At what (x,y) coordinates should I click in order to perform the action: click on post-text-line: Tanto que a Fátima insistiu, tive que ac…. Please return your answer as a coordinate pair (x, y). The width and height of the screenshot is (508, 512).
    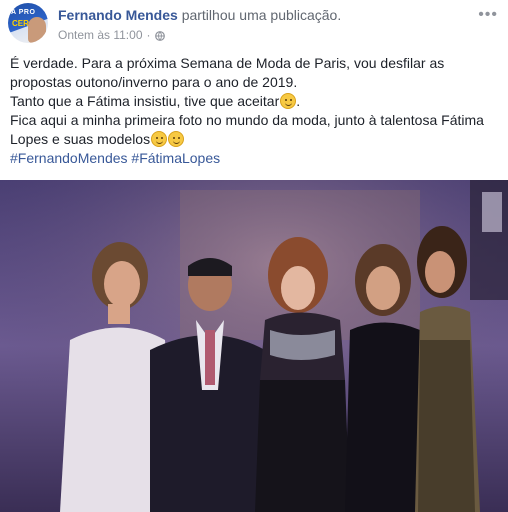
    Looking at the image, I should click on (155, 101).